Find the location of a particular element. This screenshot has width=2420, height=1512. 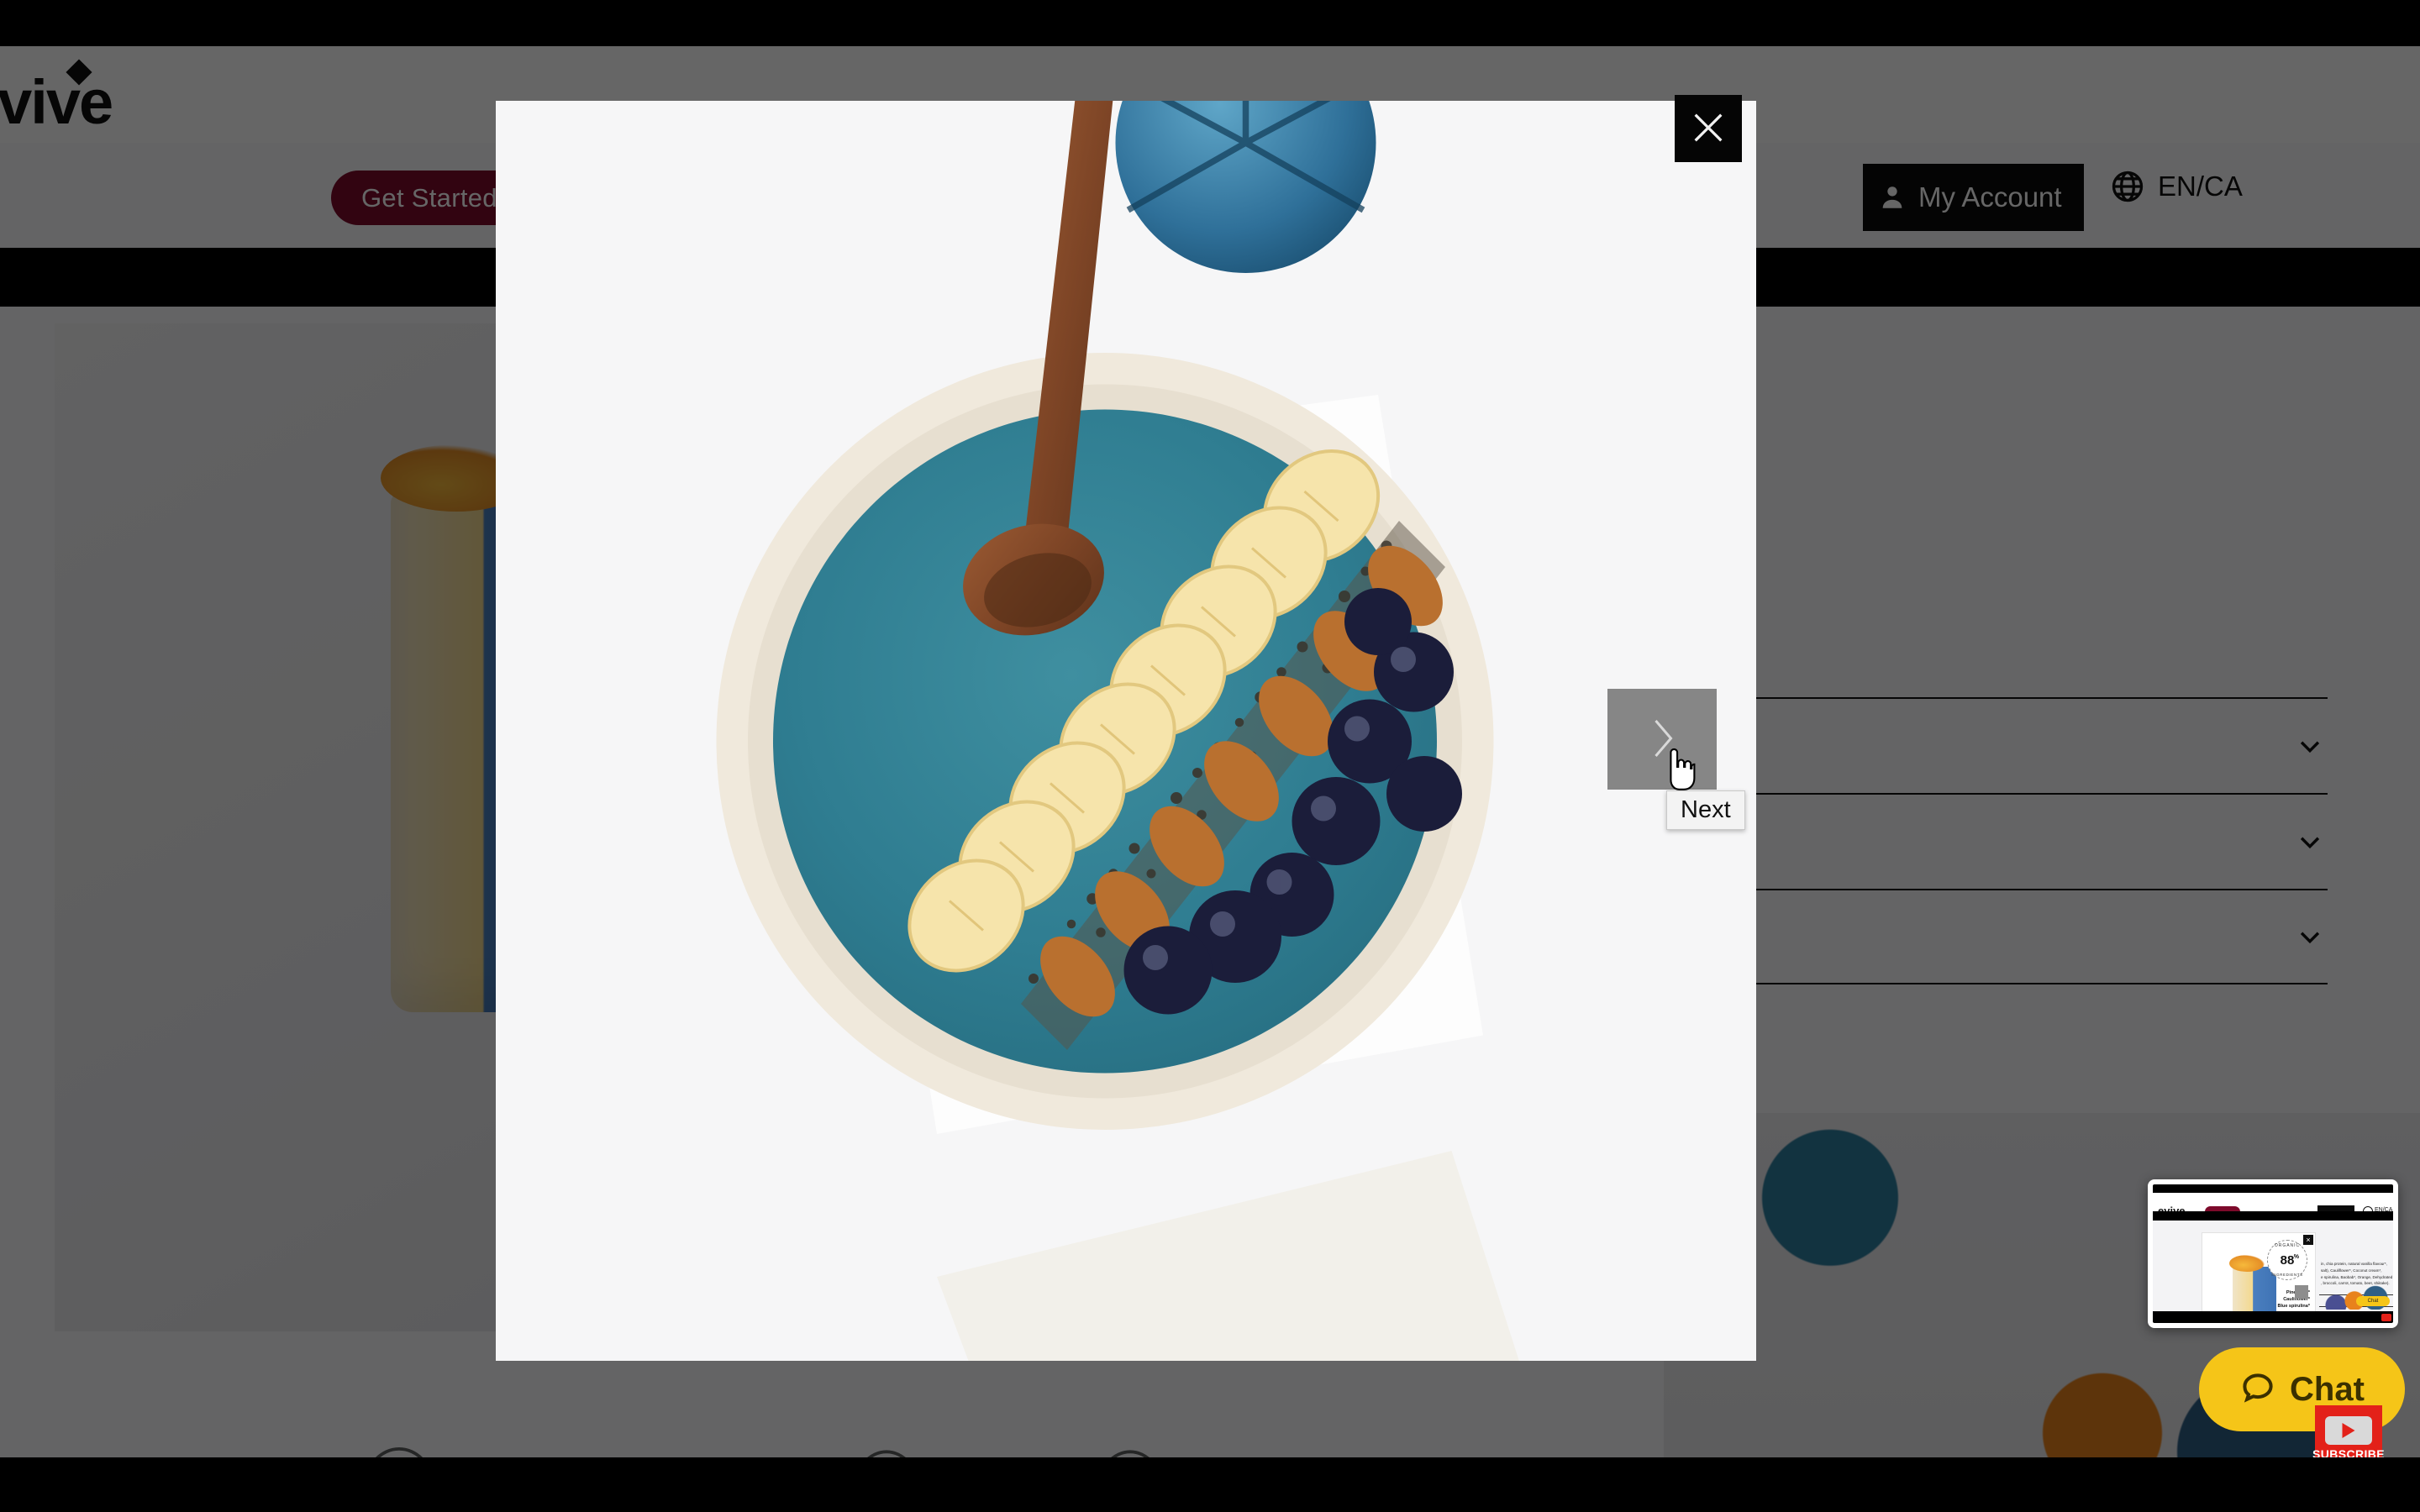

organic-seal-badge: ORGANIC 88 % INGREDIENTS is located at coordinates (2287, 1260).